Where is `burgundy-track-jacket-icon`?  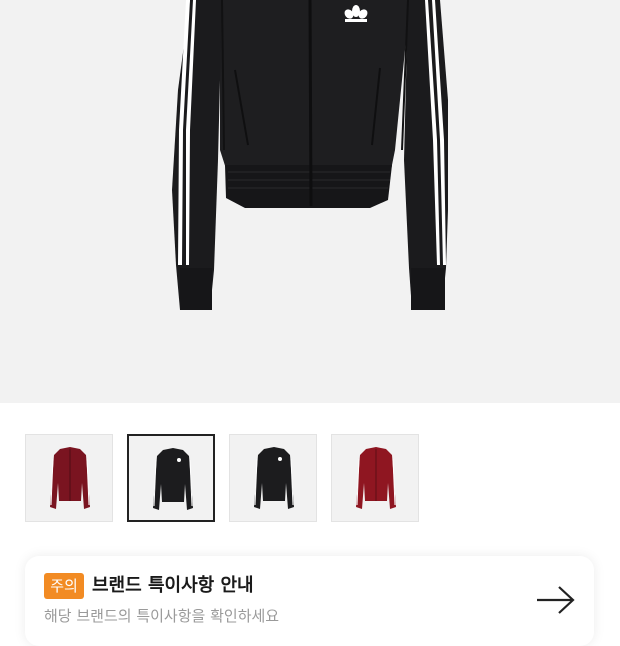 burgundy-track-jacket-icon is located at coordinates (70, 478).